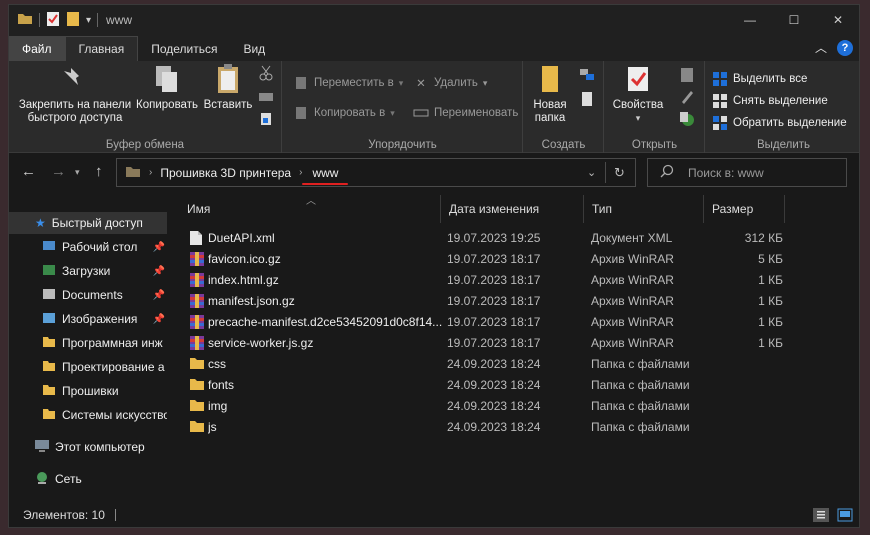 This screenshot has height=535, width=870. Describe the element at coordinates (450, 83) in the screenshot. I see `delete-button: ✕ Удалить ▾` at that location.